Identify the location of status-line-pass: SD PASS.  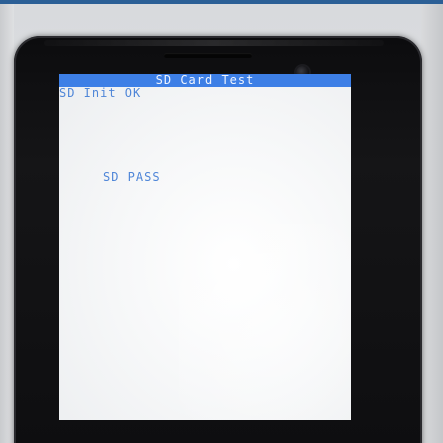
(132, 177).